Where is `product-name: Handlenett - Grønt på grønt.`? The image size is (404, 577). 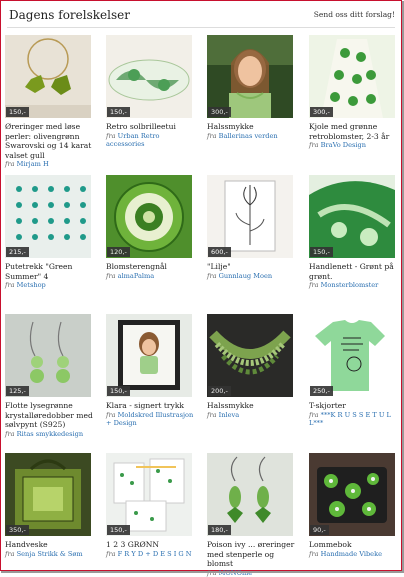
product-name: Handlenett - Grønt på grønt. is located at coordinates (353, 271).